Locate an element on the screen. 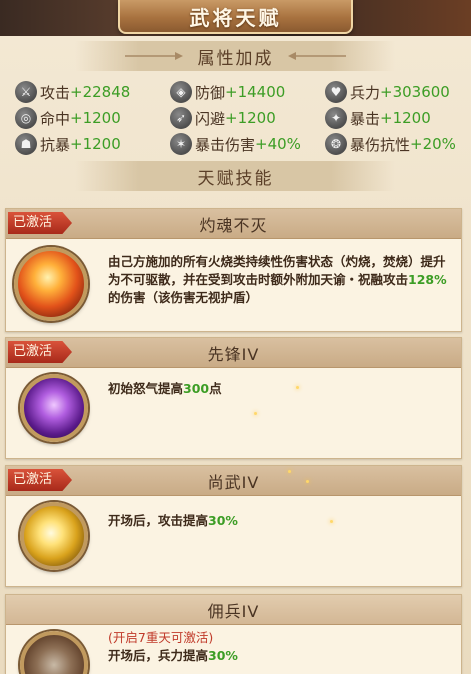 The width and height of the screenshot is (471, 674). desc-line: 开场后，兵力提高30% is located at coordinates (280, 656).